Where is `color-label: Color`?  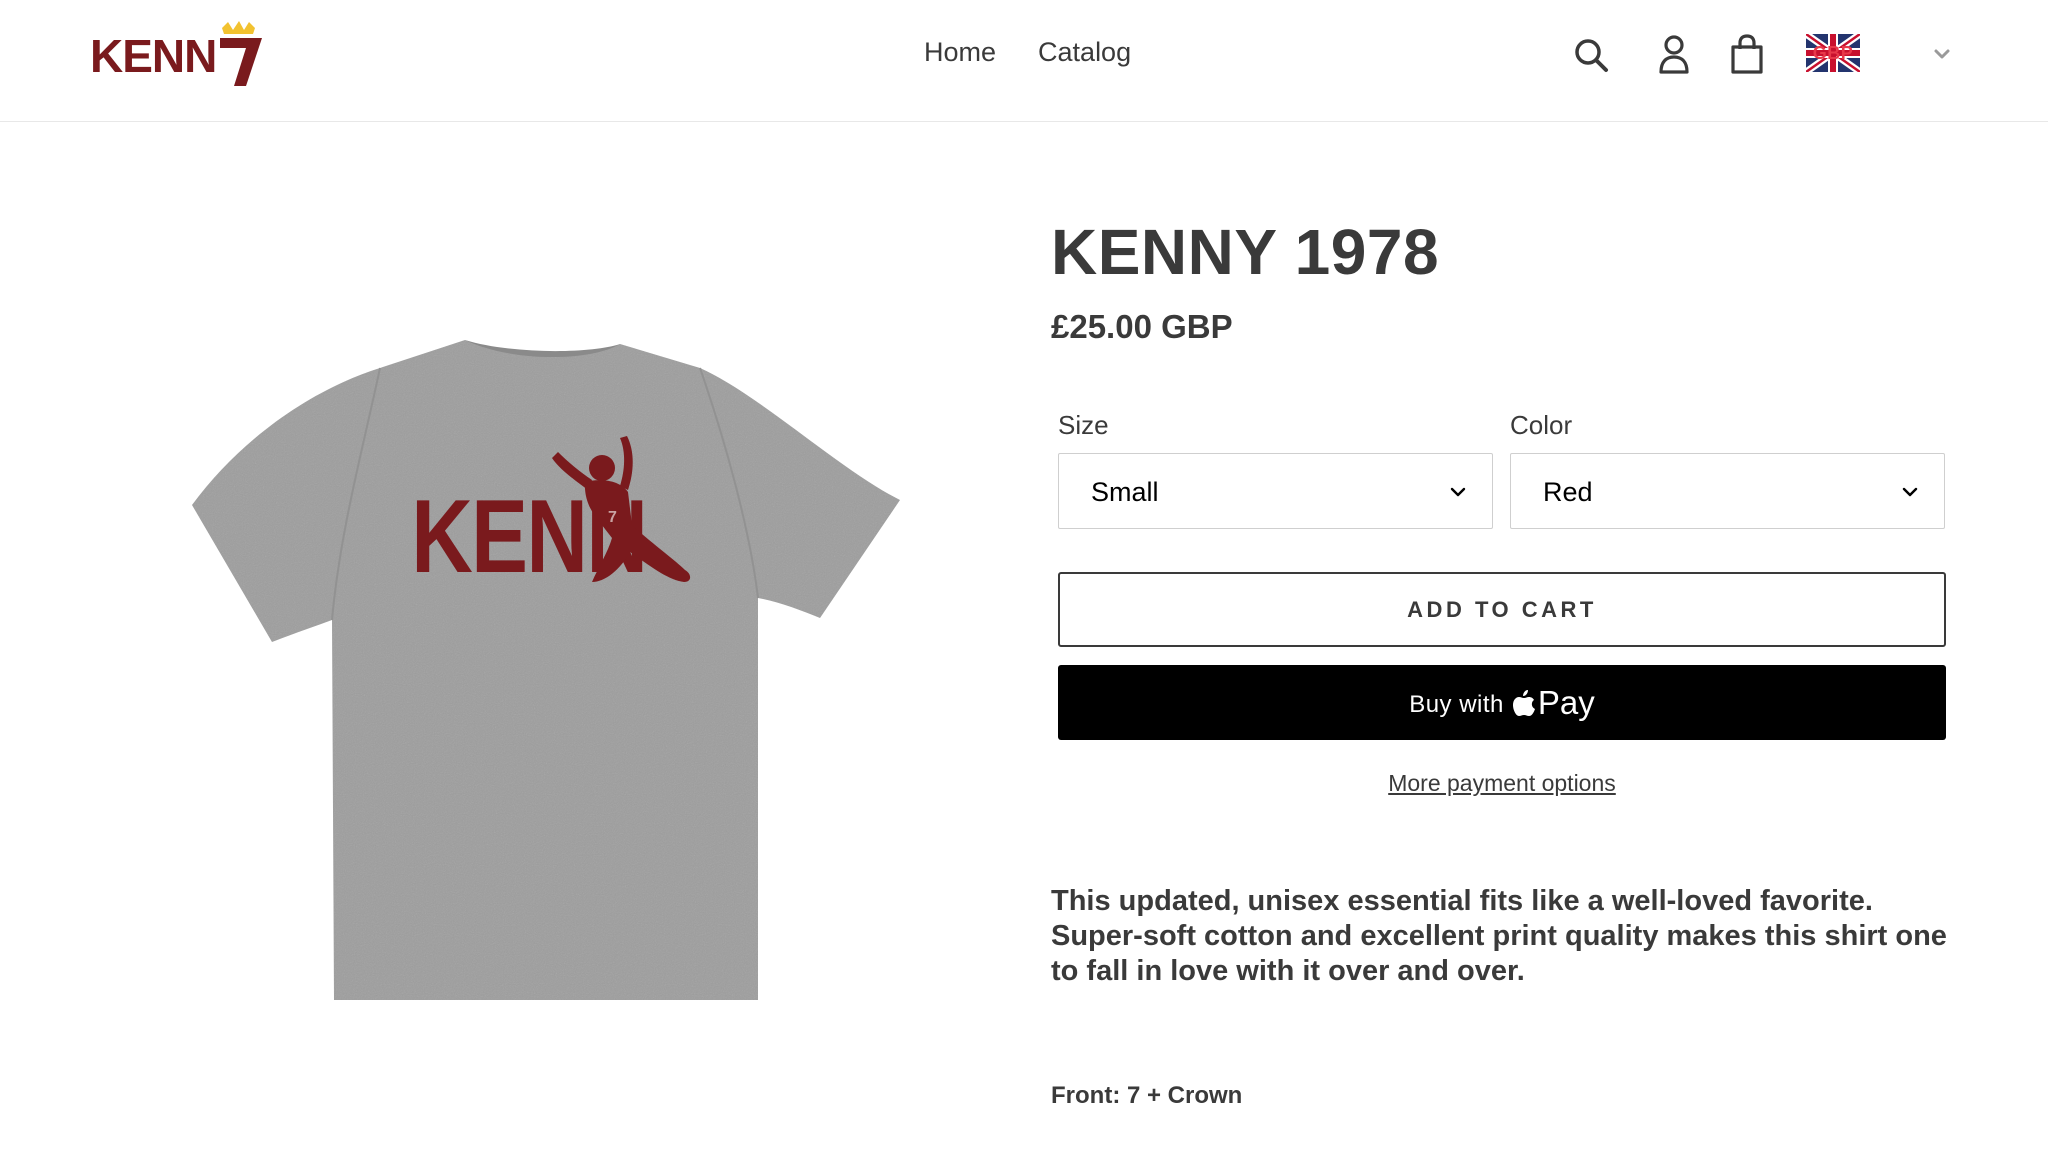 color-label: Color is located at coordinates (1541, 425).